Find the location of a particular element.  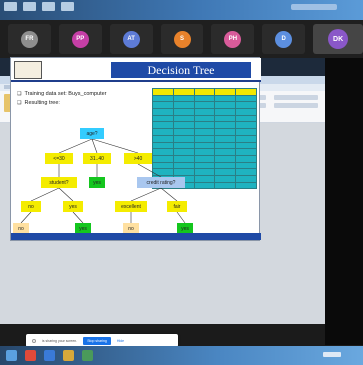

system-tray is located at coordinates (314, 7).